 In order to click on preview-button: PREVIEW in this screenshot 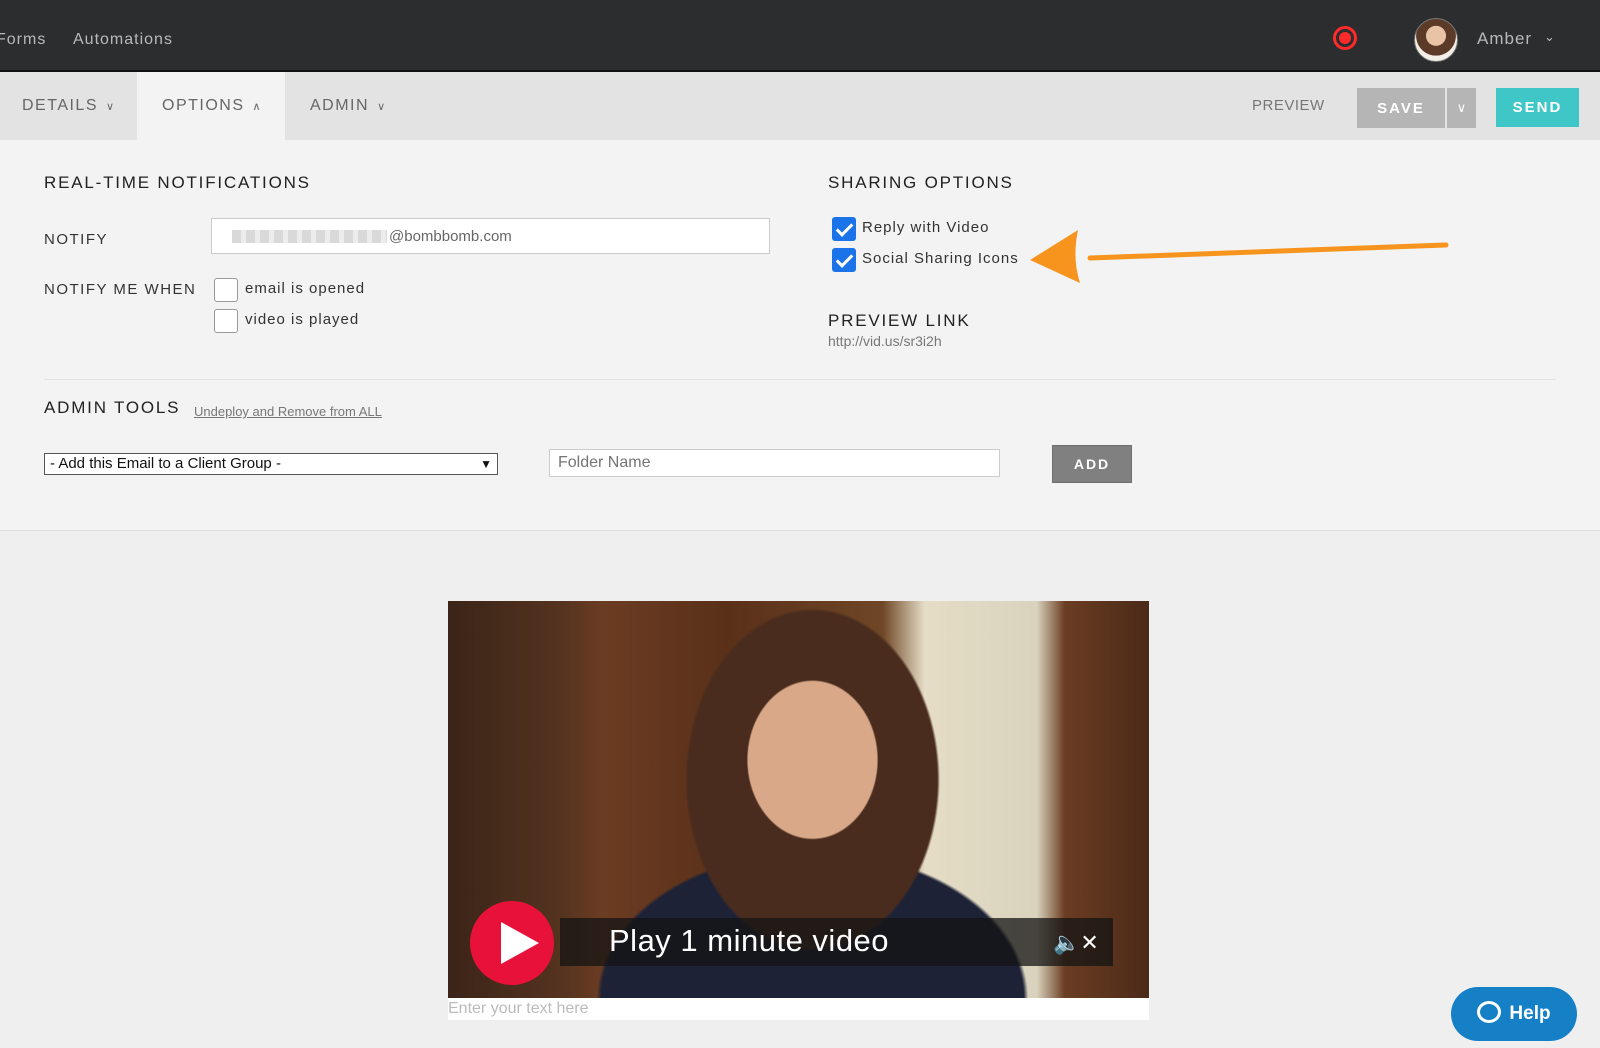, I will do `click(1288, 105)`.